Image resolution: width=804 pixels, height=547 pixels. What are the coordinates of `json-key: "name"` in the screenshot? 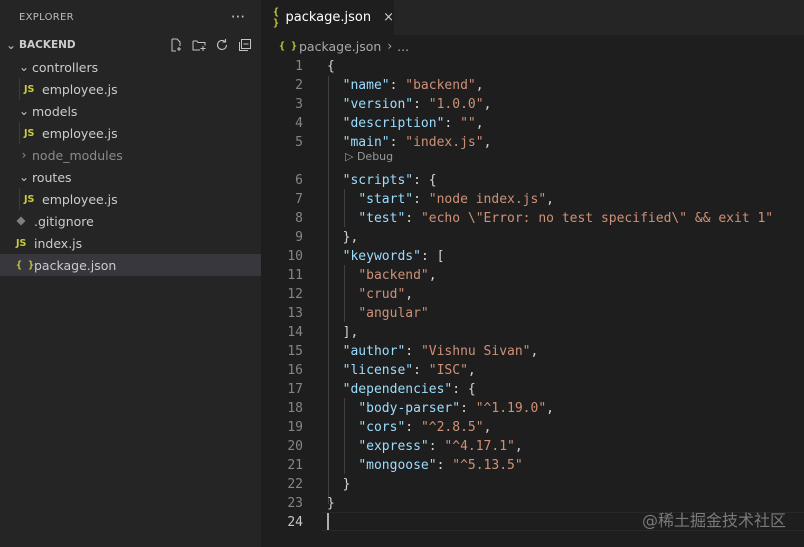 It's located at (366, 85).